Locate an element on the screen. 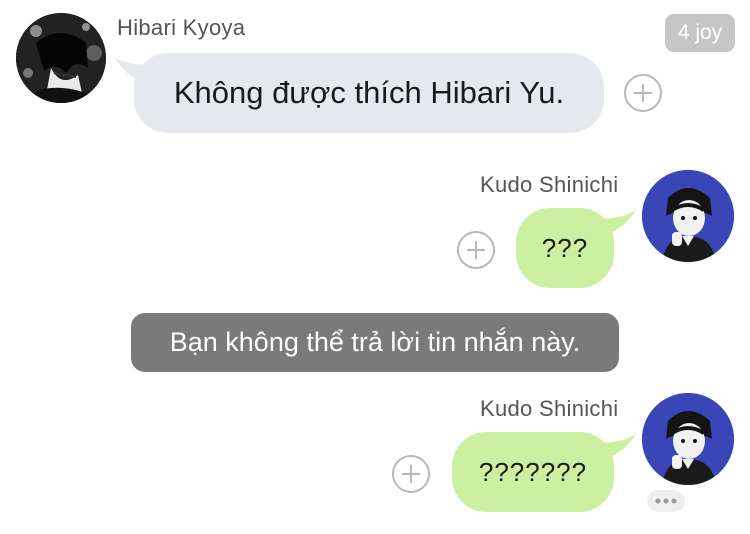 The height and width of the screenshot is (534, 750). message-bubble-sent: ??? is located at coordinates (565, 248).